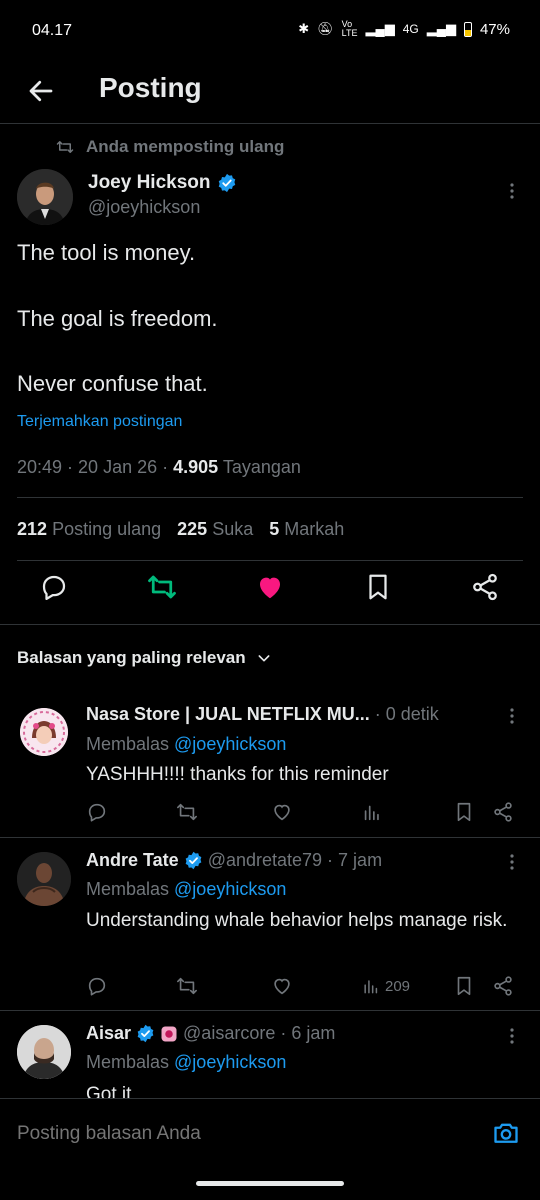 The width and height of the screenshot is (540, 1200). I want to click on reply-sort-dropdown: Balasan yang paling relevan, so click(144, 658).